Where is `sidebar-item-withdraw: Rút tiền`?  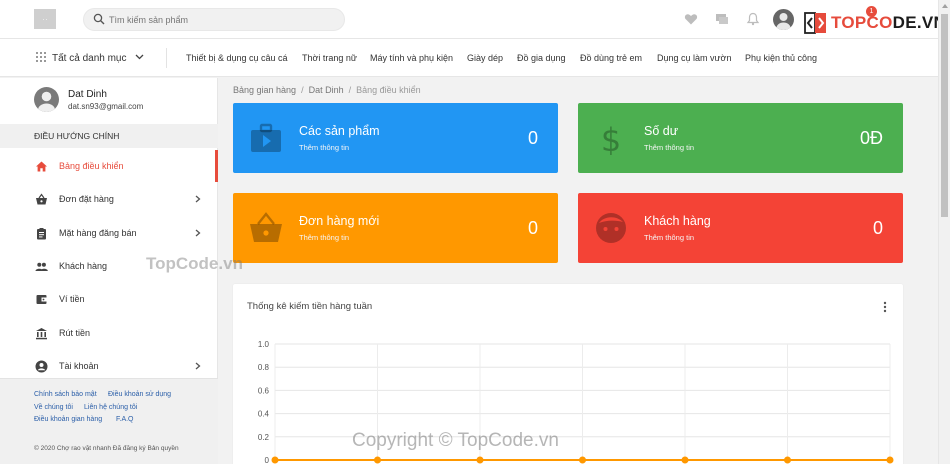
sidebar-item-withdraw: Rút tiền is located at coordinates (109, 333).